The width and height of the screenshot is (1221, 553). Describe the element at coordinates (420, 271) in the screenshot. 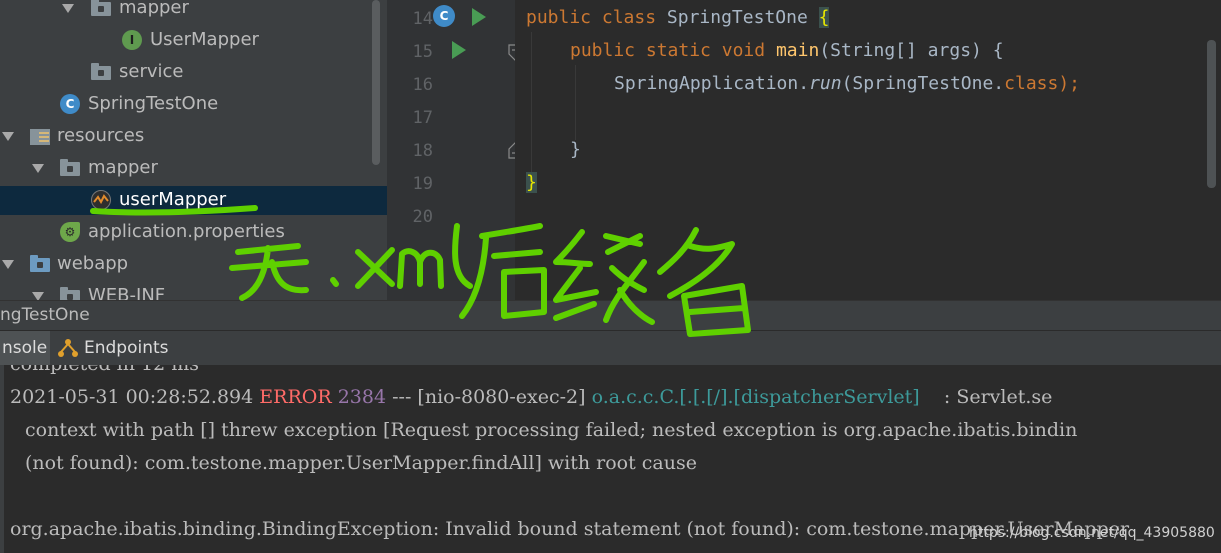

I see `handwritten-annotation` at that location.